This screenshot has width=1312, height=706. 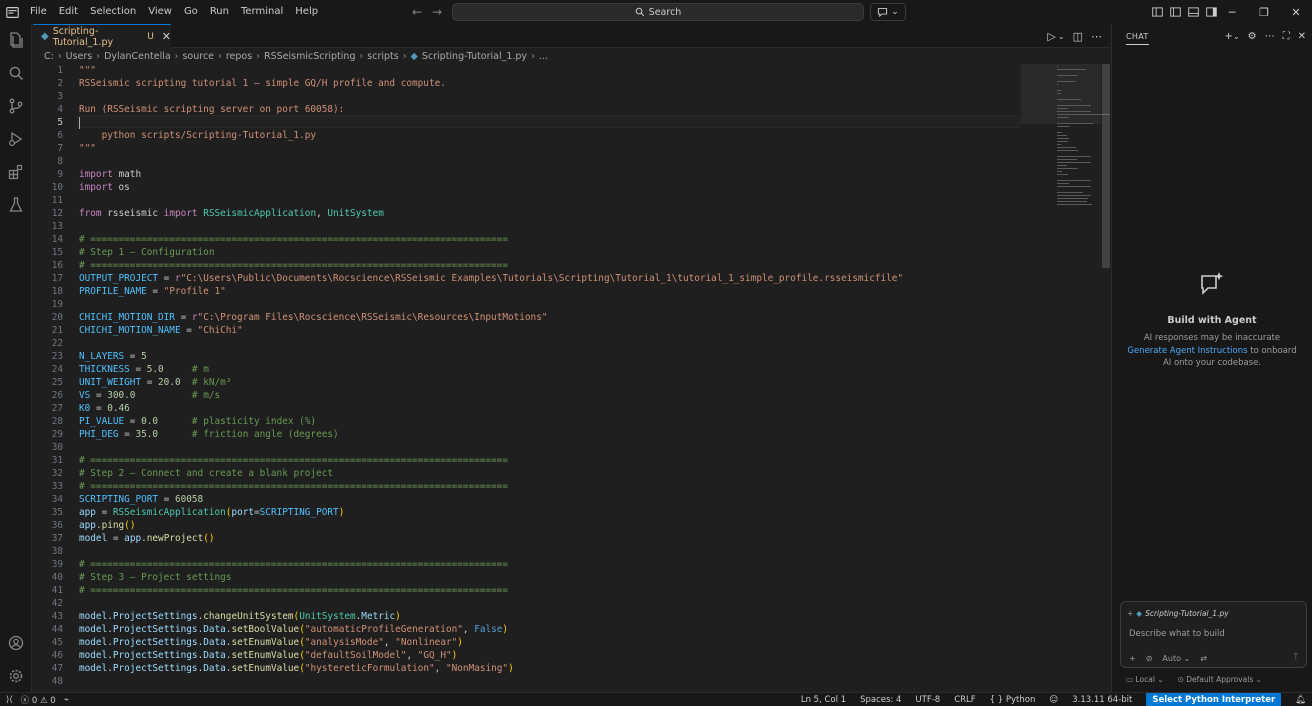 What do you see at coordinates (528, 499) in the screenshot?
I see `code-line: 34 SCRIPTING_PORT = 60058` at bounding box center [528, 499].